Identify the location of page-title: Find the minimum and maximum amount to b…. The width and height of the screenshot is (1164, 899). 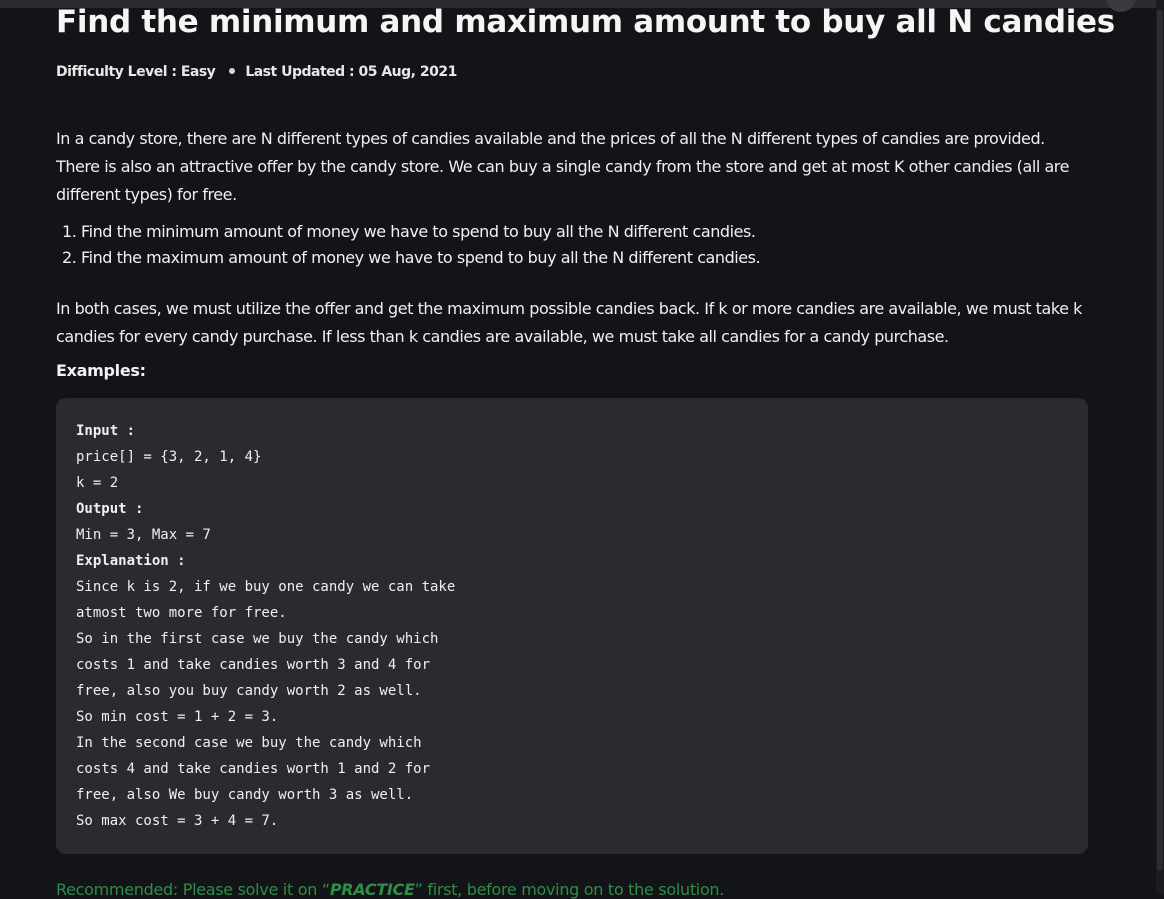
(585, 22).